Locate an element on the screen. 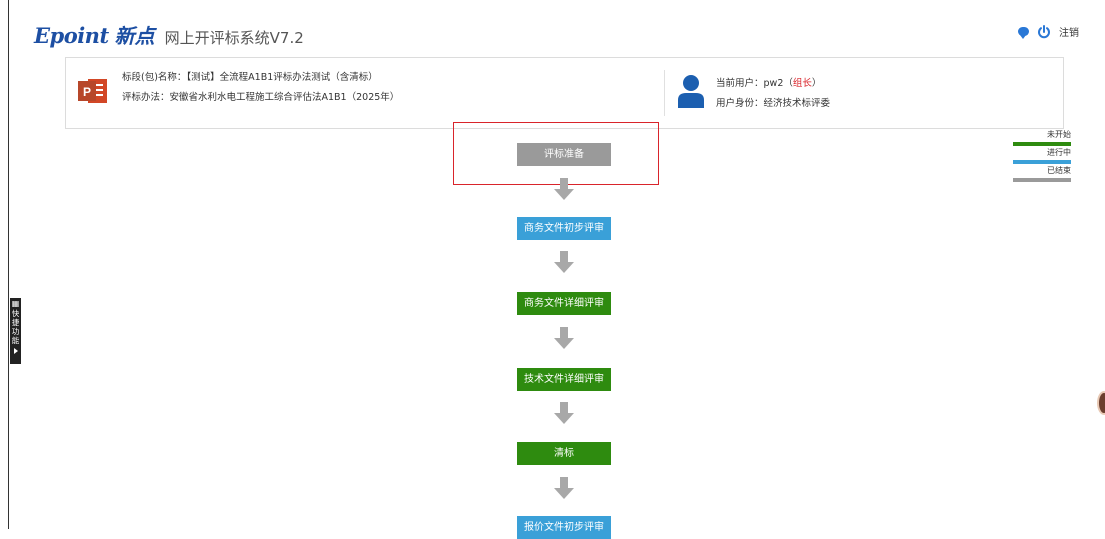  current-user-label: 当前用户： is located at coordinates (740, 83).